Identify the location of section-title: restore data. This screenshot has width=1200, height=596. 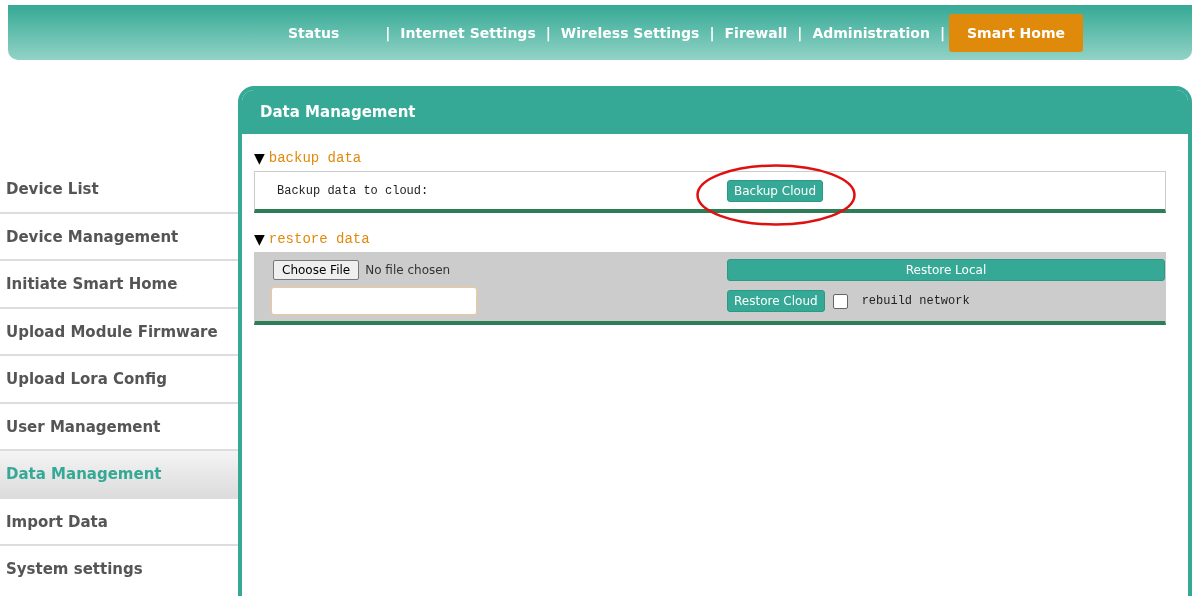
(319, 239).